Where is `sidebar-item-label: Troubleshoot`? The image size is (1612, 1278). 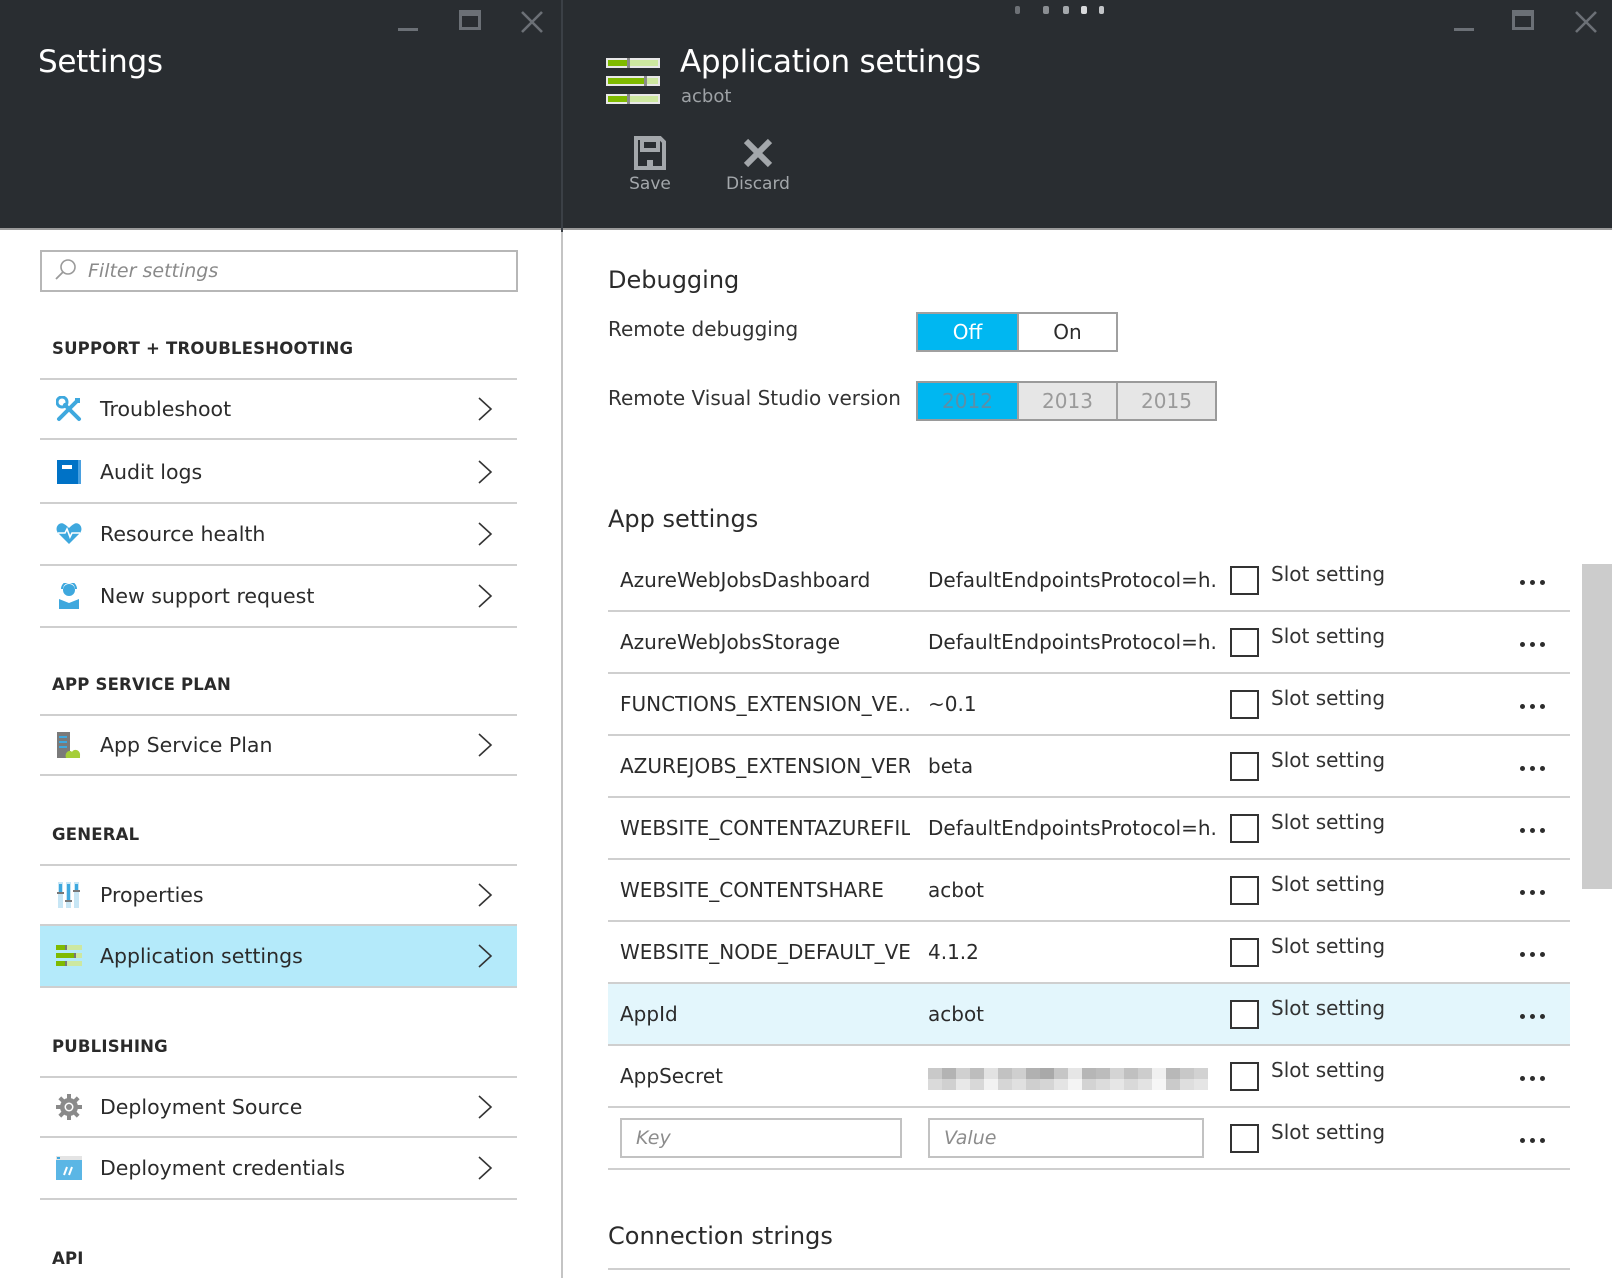 sidebar-item-label: Troubleshoot is located at coordinates (166, 409).